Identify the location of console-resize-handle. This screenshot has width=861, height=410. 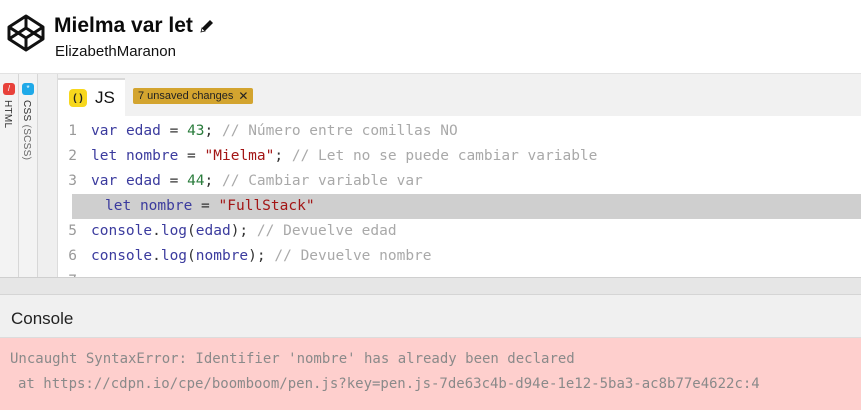
(430, 286).